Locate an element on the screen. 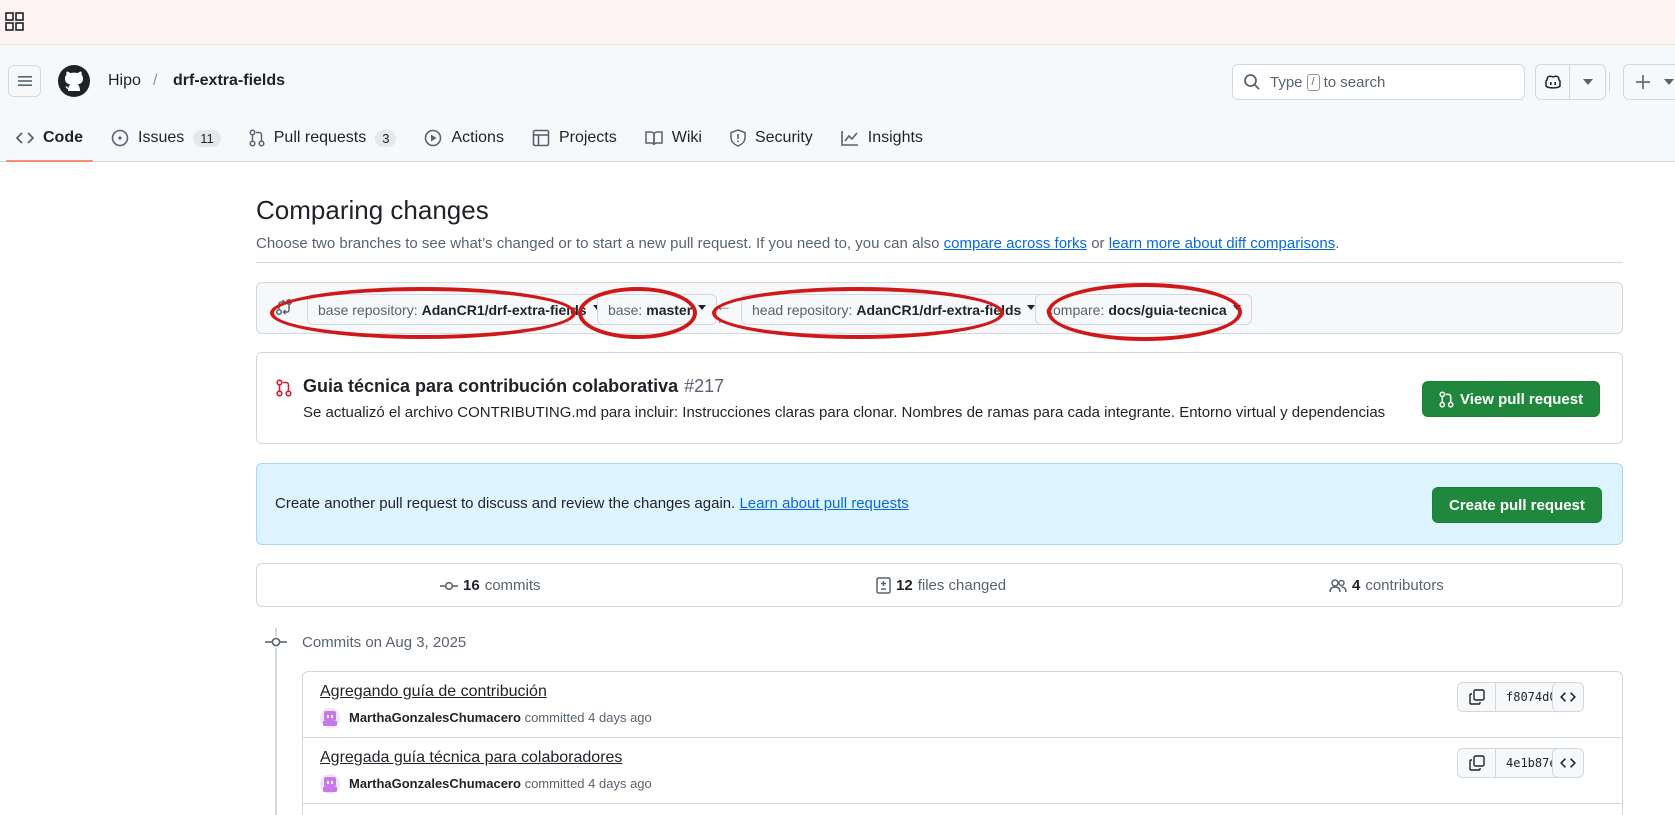  identicon-icon is located at coordinates (330, 718).